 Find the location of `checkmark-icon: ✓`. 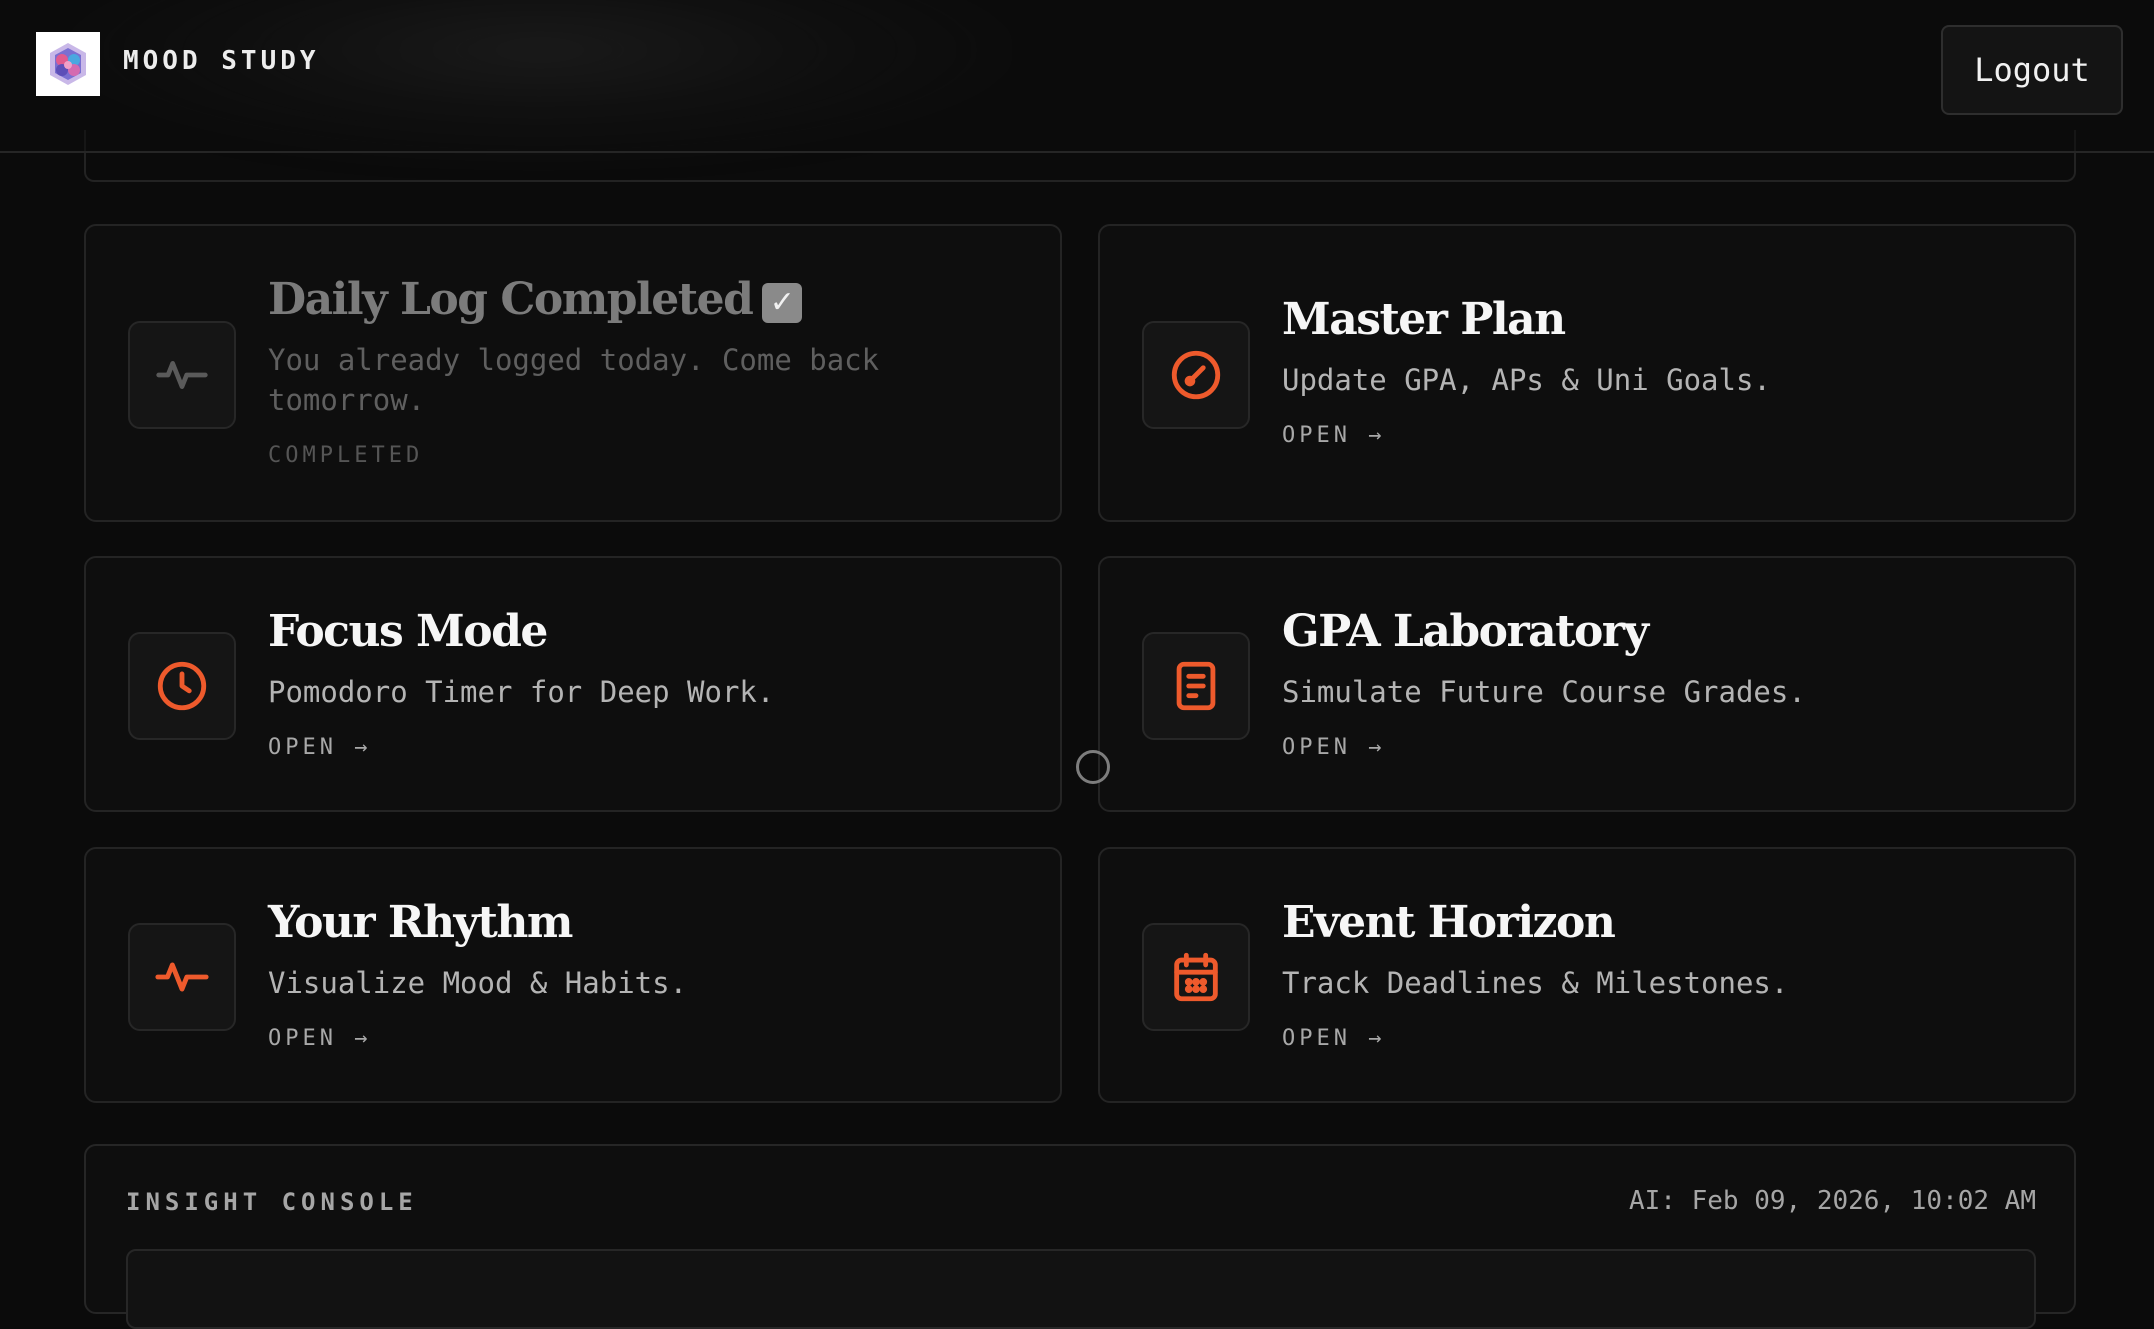

checkmark-icon: ✓ is located at coordinates (782, 302).